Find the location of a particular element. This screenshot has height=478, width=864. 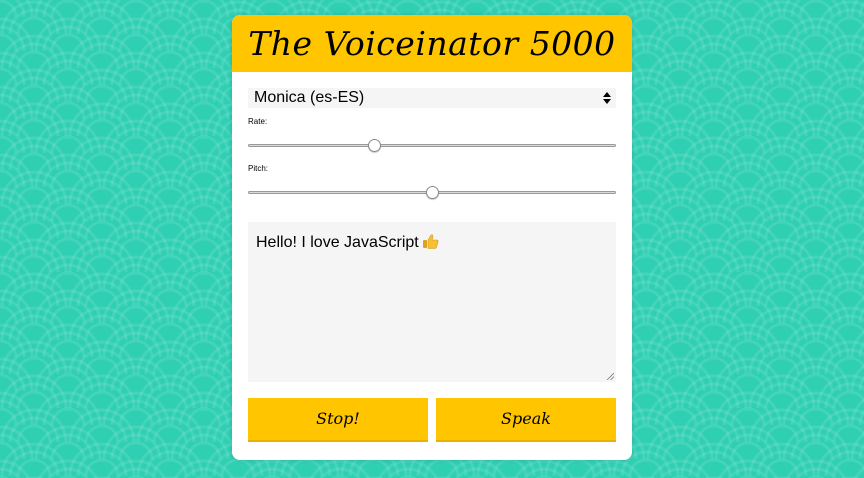

rate-slider-track is located at coordinates (432, 145).